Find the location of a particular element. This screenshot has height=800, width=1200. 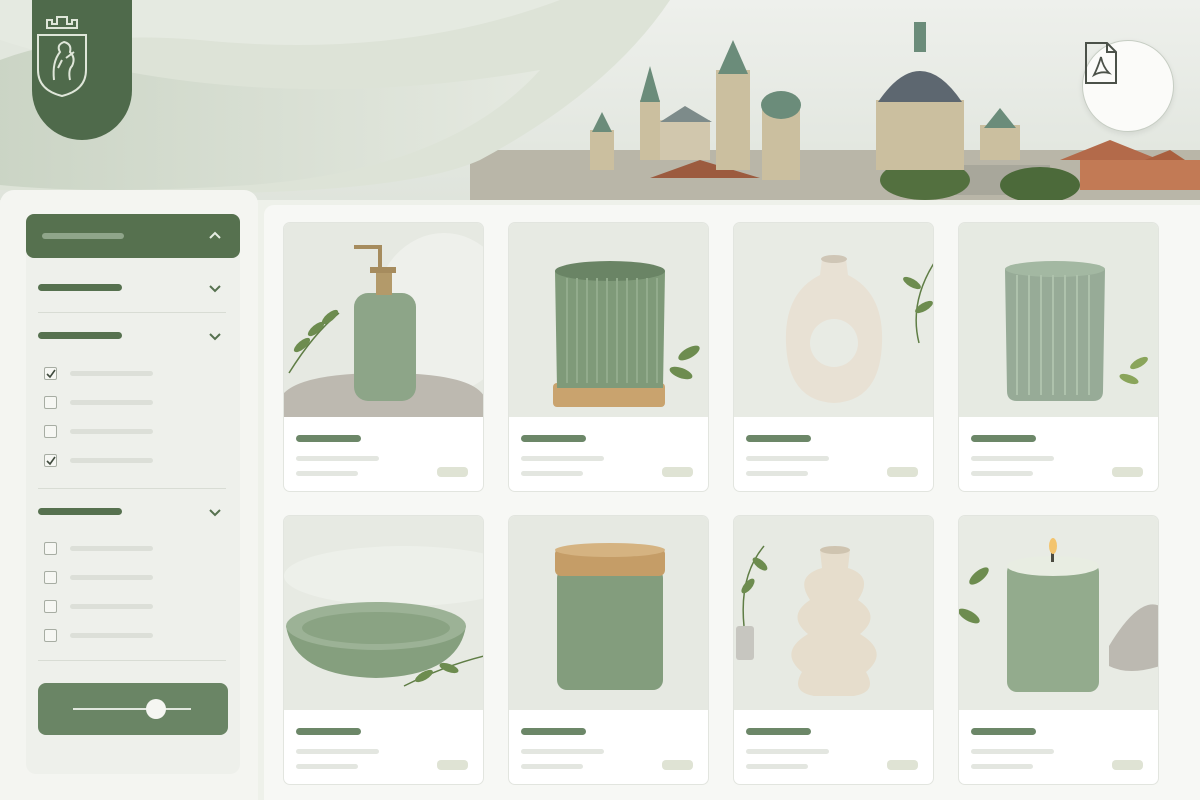

filter-section-1-toggle is located at coordinates (132, 287).